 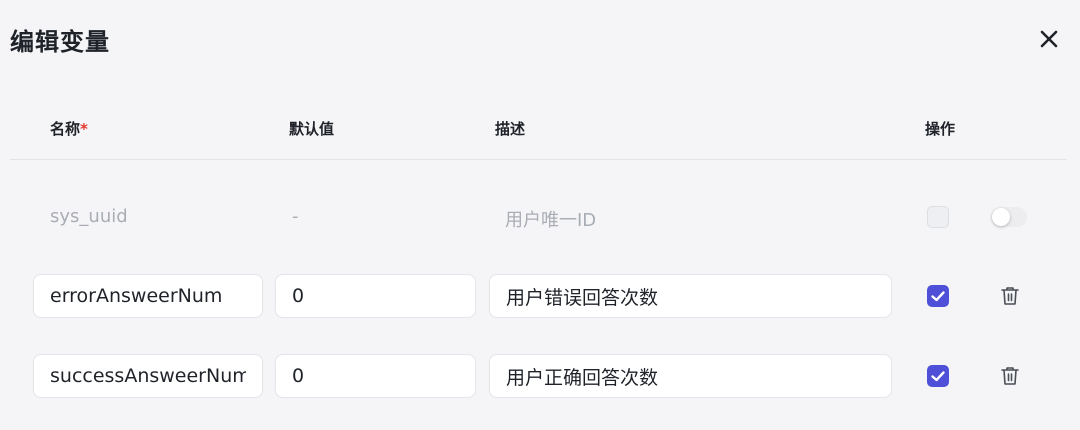 I want to click on dialog-title: 编辑变量, so click(x=60, y=42).